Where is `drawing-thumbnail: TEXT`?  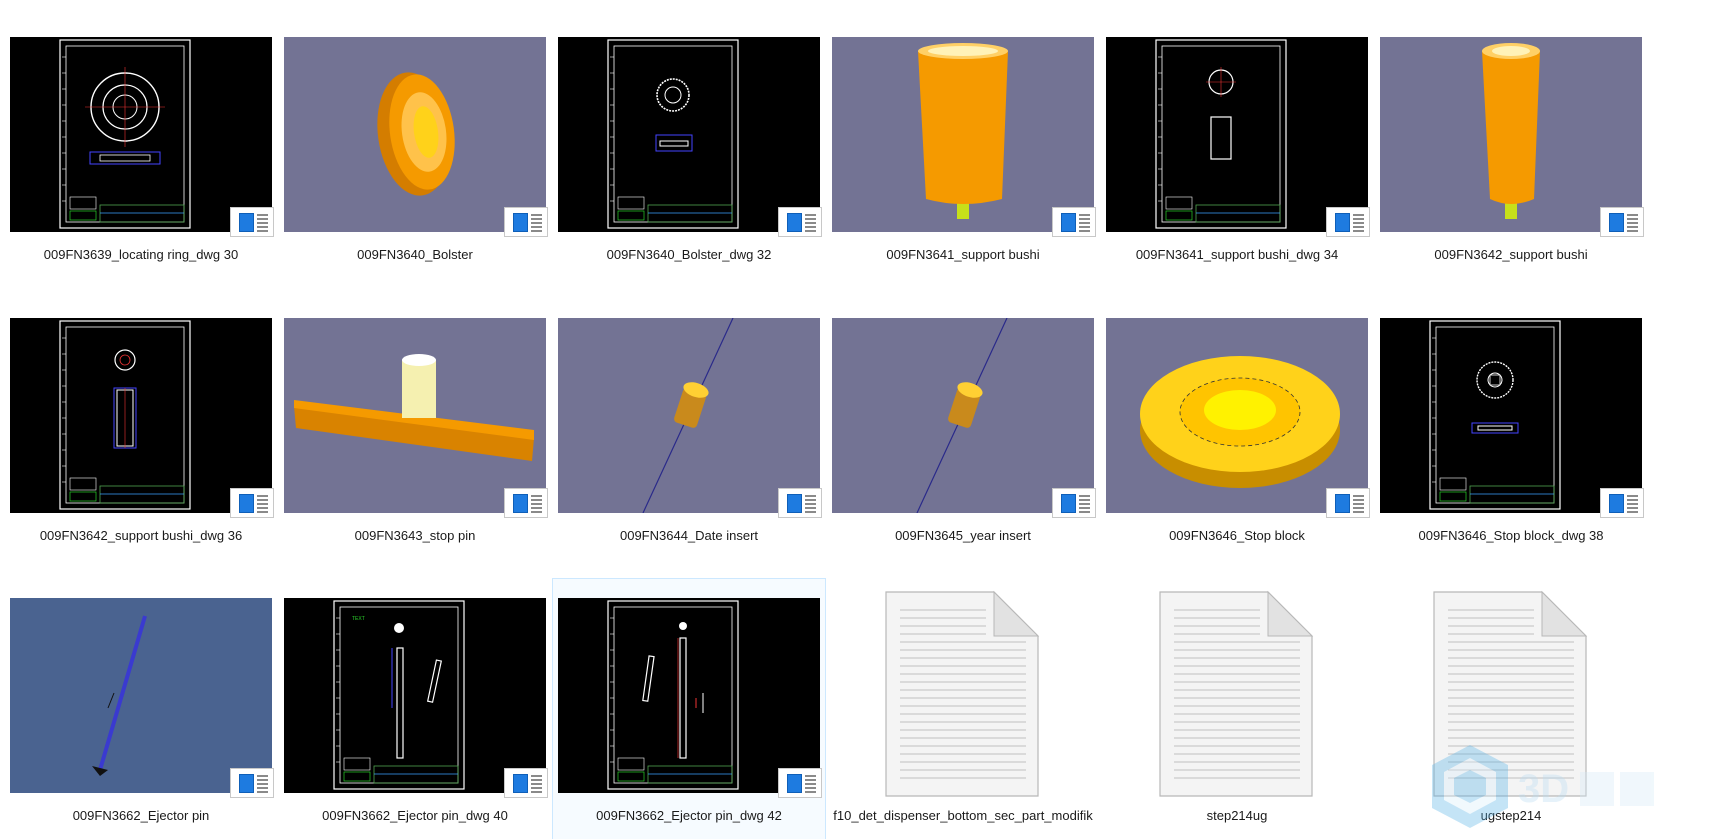
drawing-thumbnail: TEXT is located at coordinates (415, 695).